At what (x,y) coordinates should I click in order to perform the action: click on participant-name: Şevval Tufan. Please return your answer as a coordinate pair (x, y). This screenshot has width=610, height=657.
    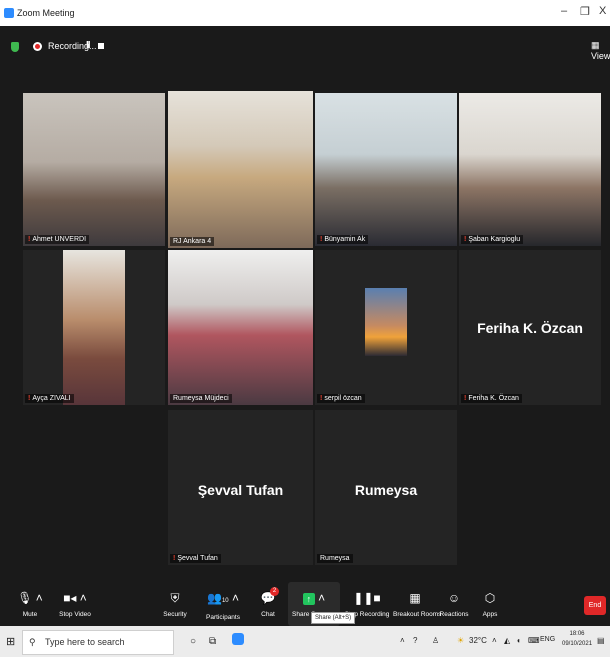
    Looking at the image, I should click on (197, 558).